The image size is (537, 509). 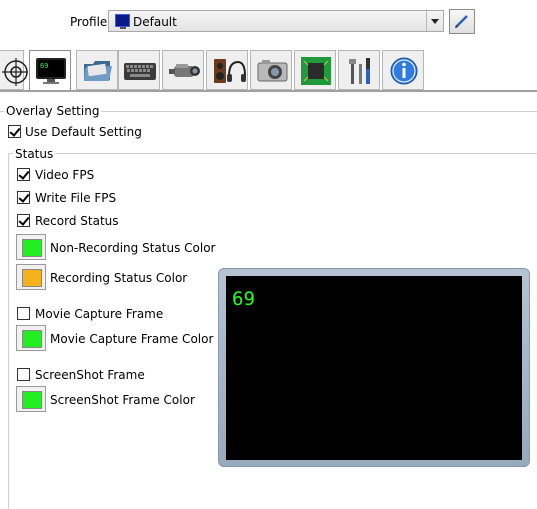 I want to click on chevron-down-icon, so click(x=434, y=21).